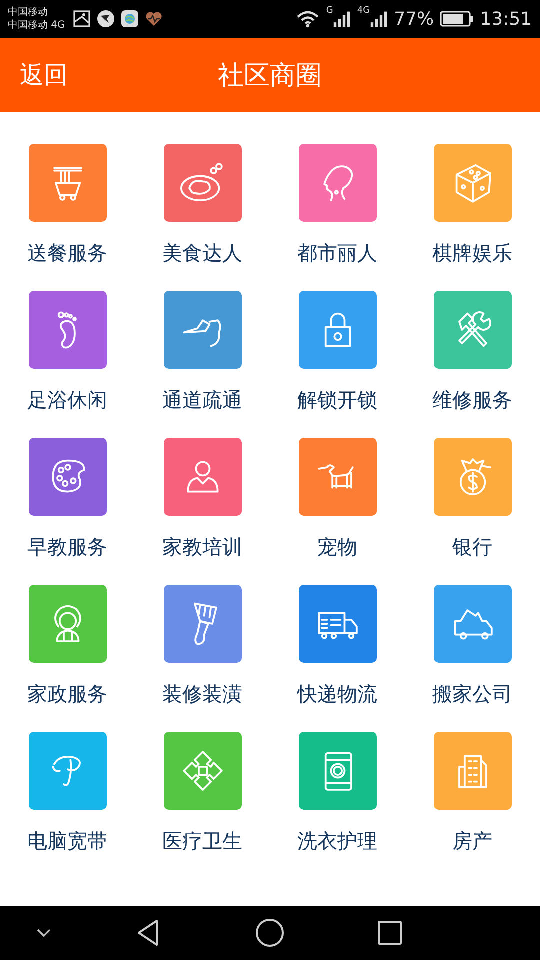  Describe the element at coordinates (44, 933) in the screenshot. I see `chevron-down-icon` at that location.